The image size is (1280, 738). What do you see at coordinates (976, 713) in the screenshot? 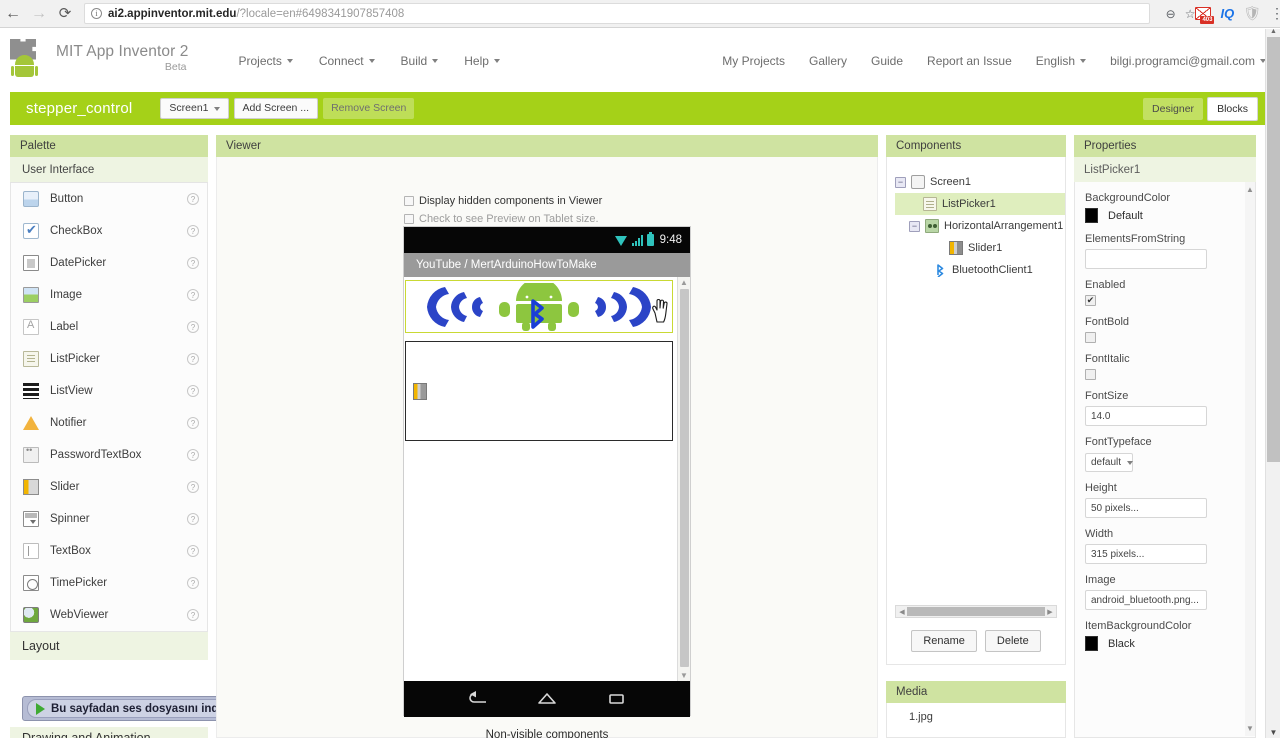
I see `media-file-item: 1.jpg` at bounding box center [976, 713].